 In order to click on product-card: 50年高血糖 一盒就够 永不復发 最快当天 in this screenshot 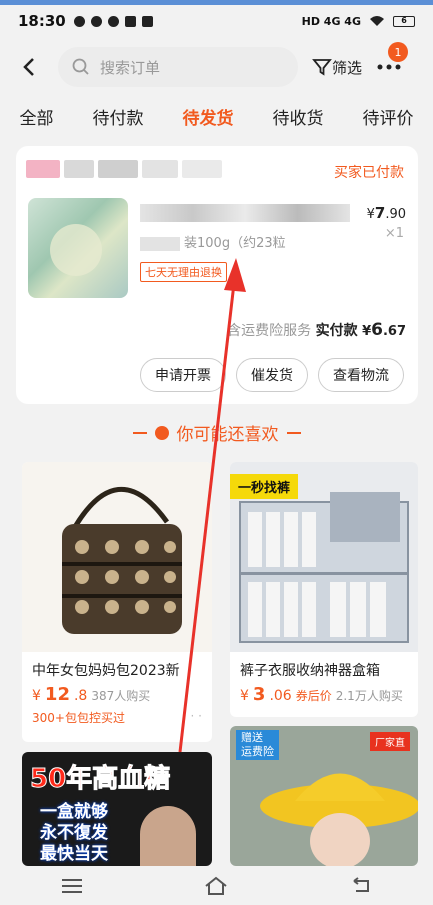, I will do `click(117, 809)`.